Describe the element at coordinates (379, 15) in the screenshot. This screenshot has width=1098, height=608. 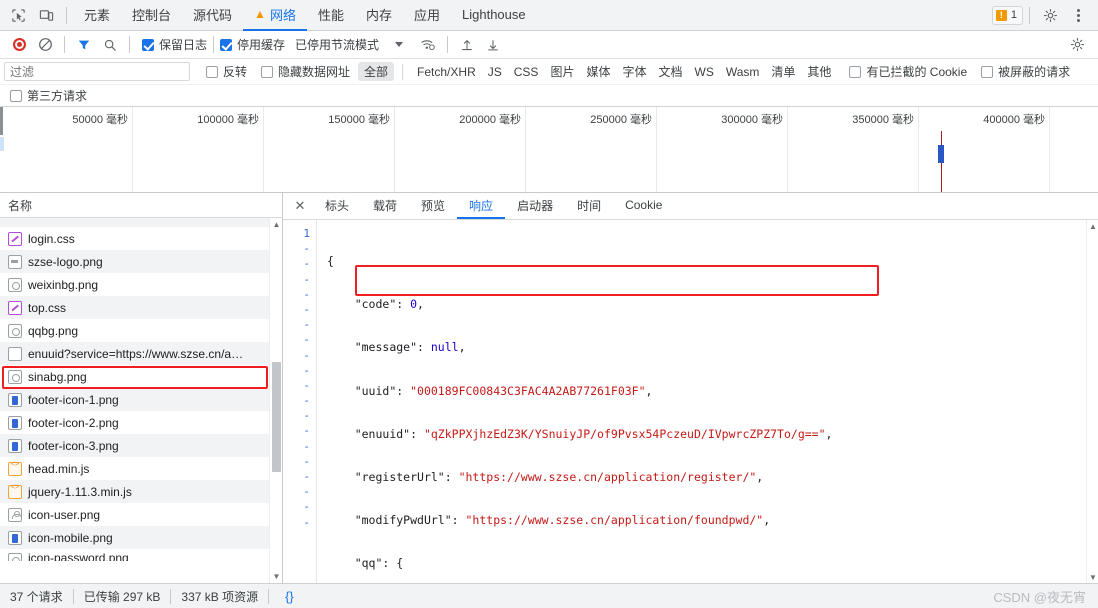
I see `tab-memory: 内存` at that location.